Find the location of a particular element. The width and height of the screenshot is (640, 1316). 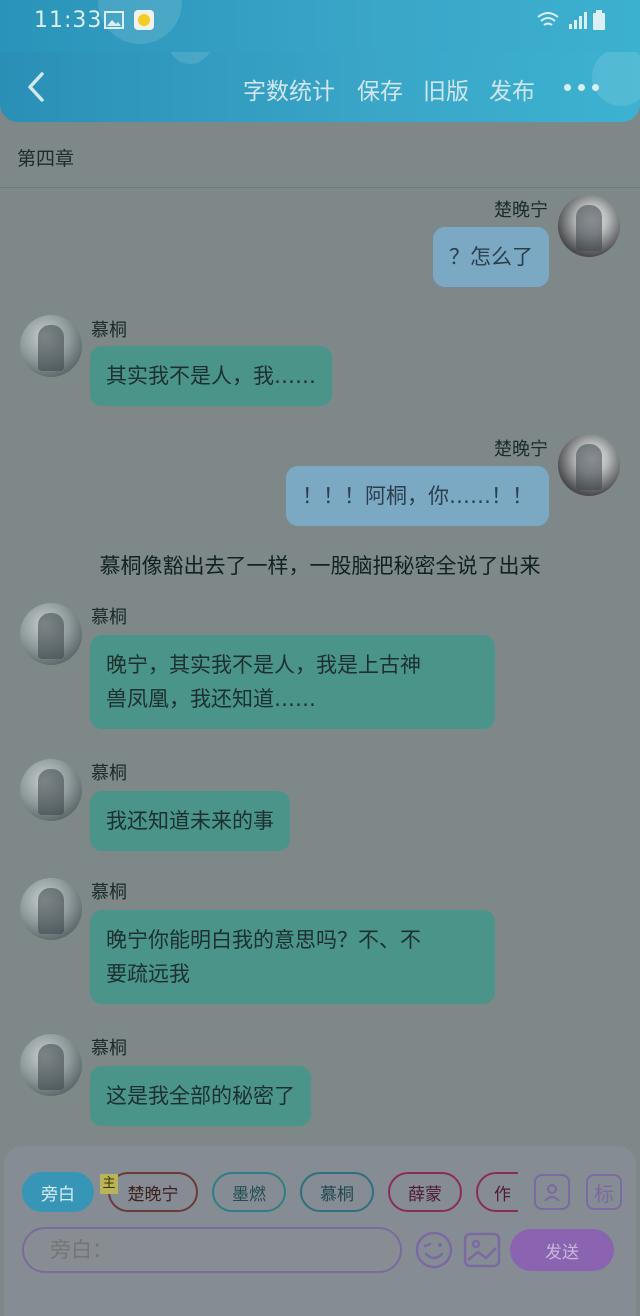

chevron-left-icon is located at coordinates (37, 87).